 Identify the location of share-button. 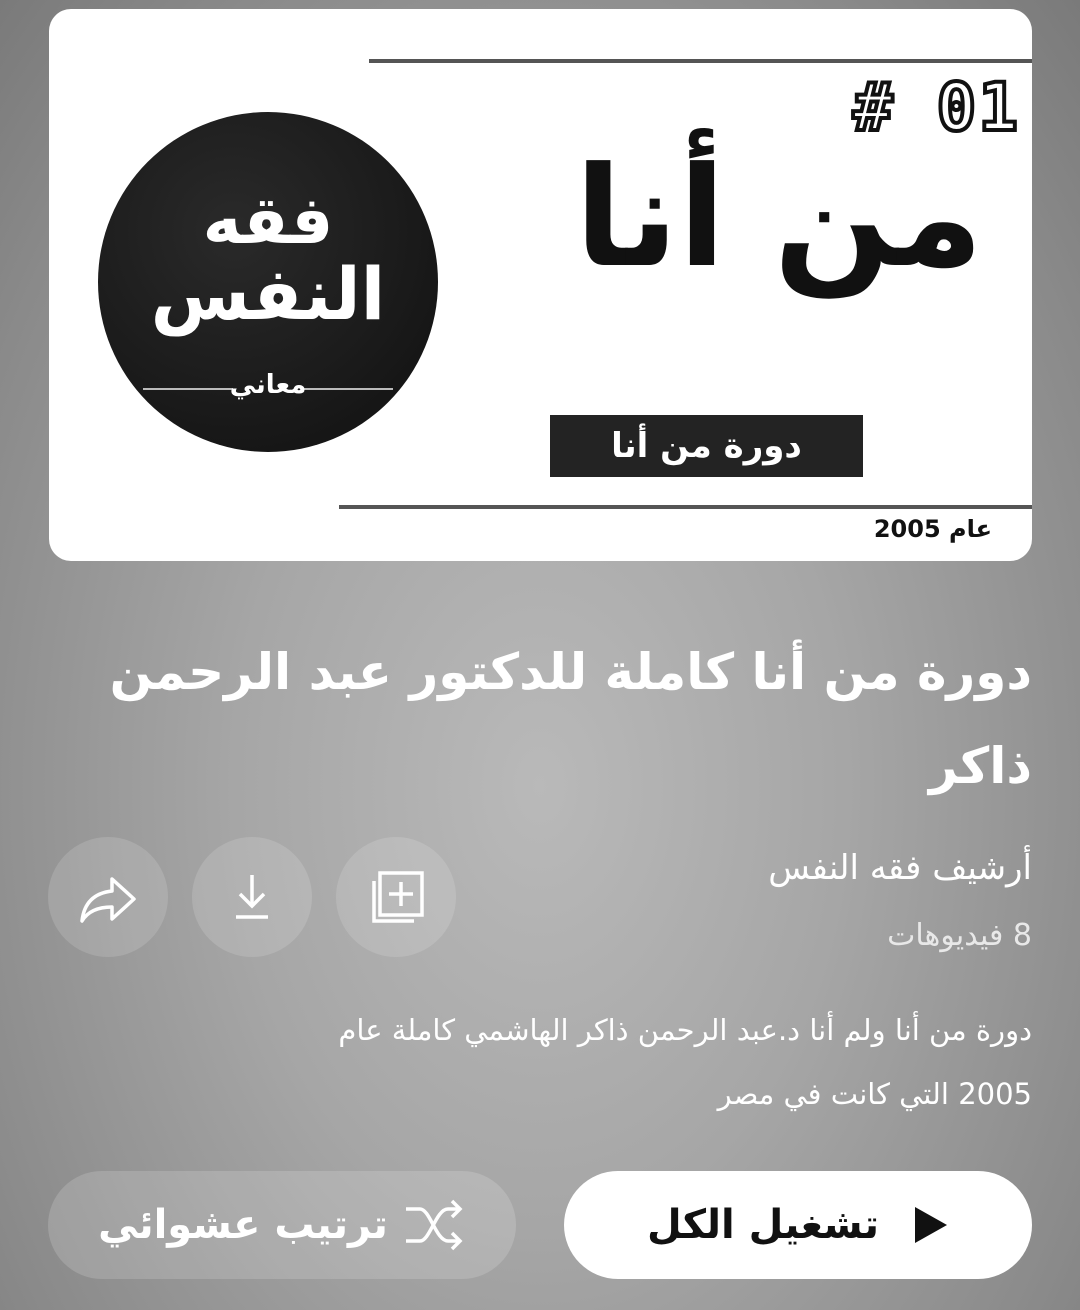
(108, 897).